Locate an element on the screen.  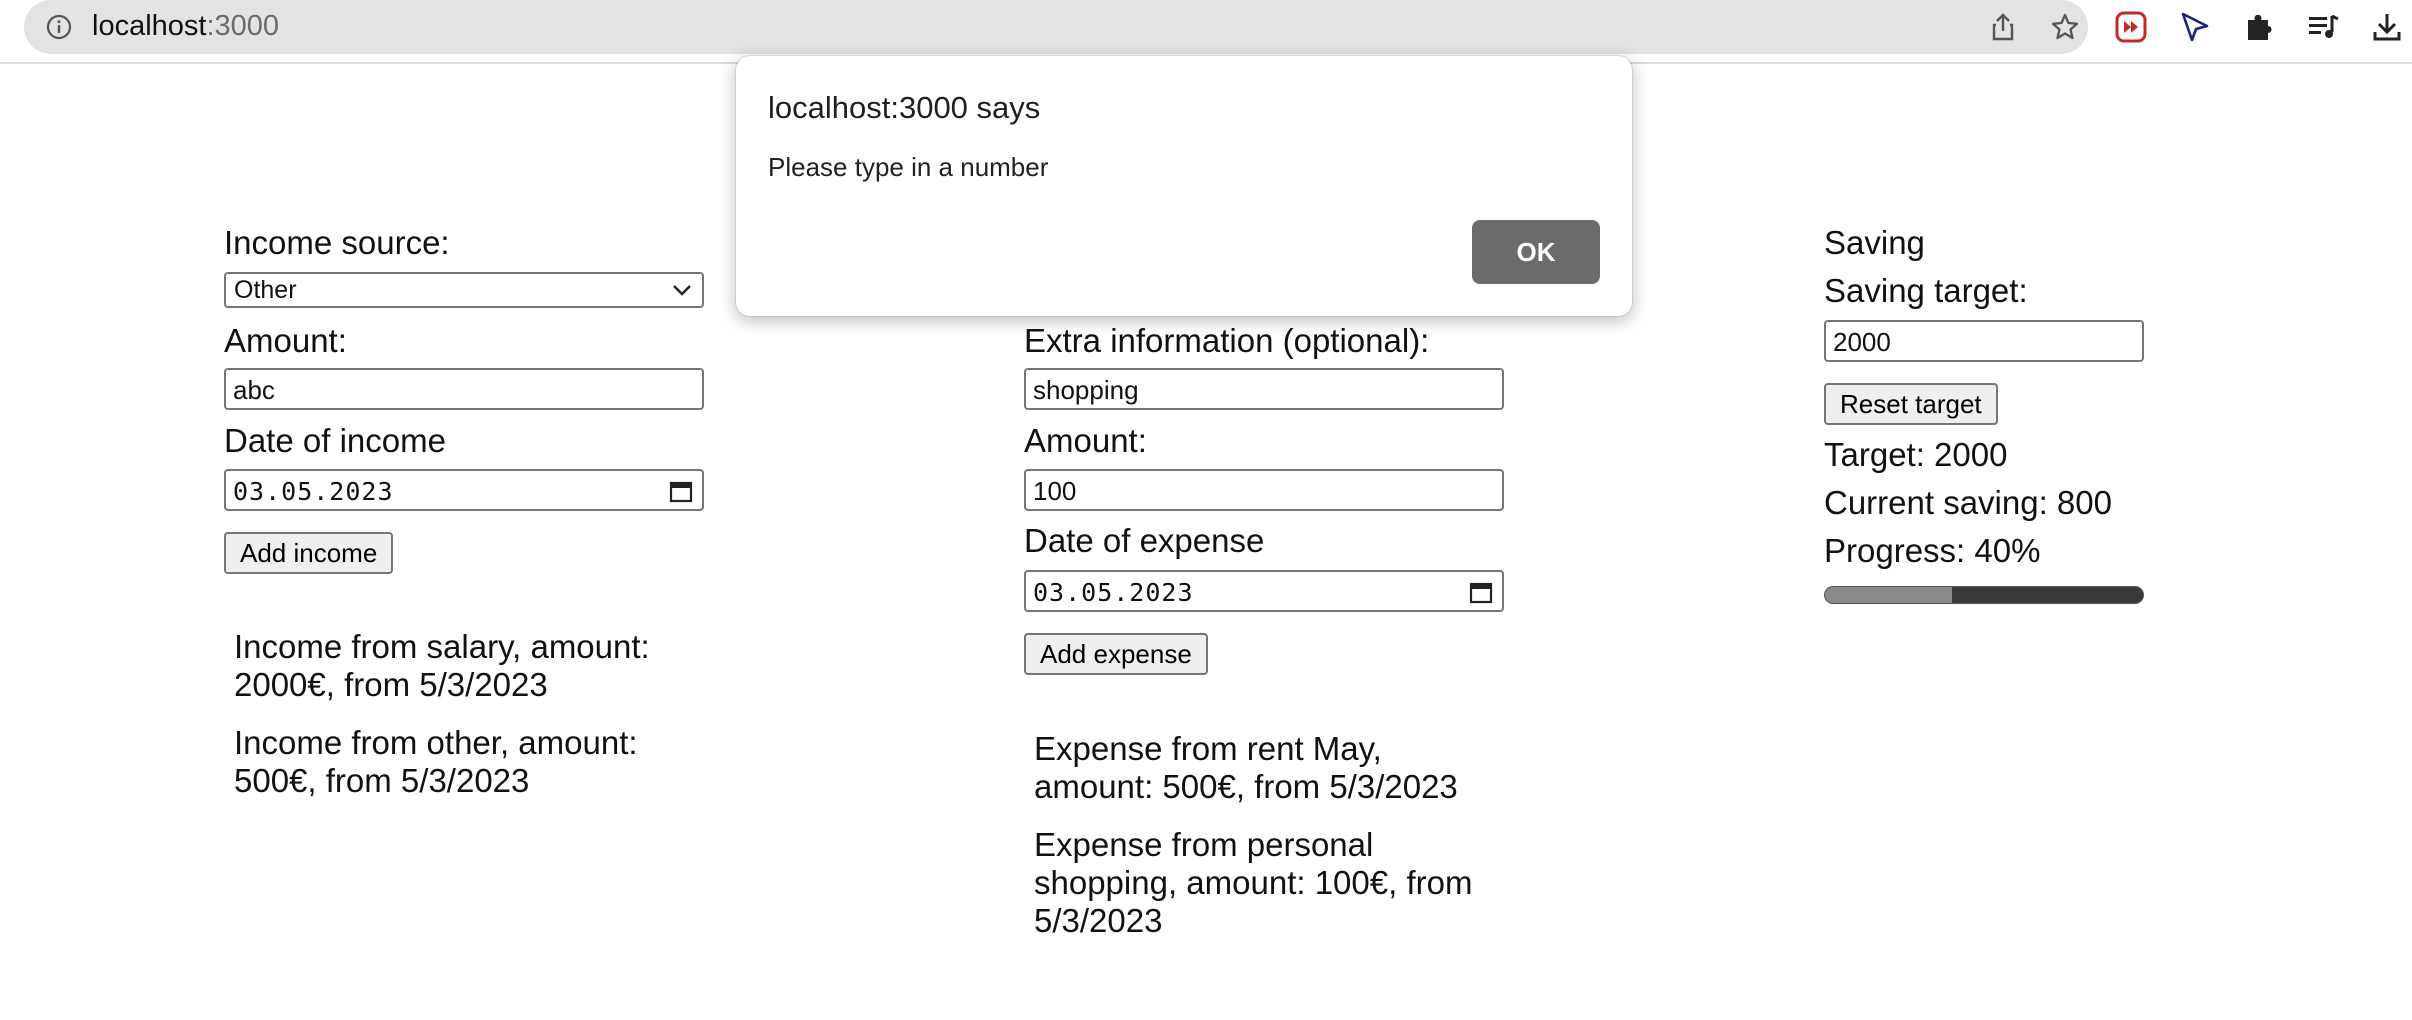
star-icon is located at coordinates (2065, 27).